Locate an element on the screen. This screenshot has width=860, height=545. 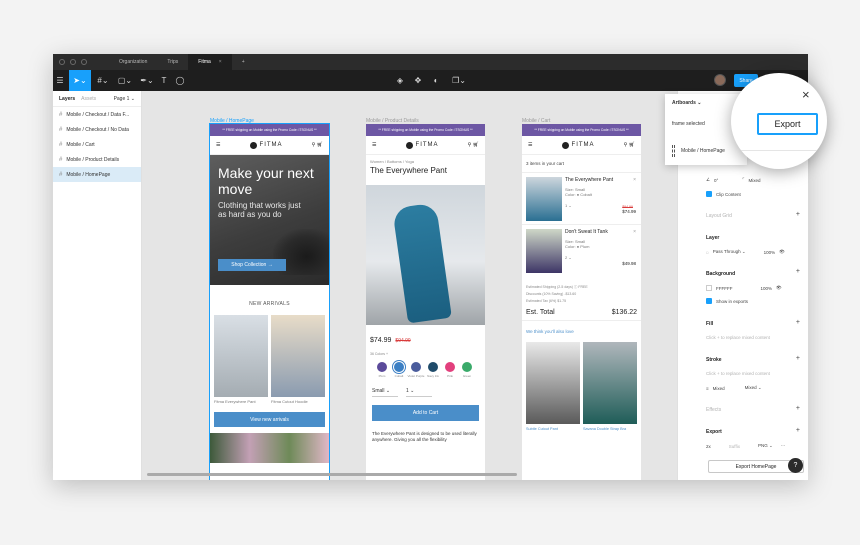
text-tool-icon: T is located at coordinates (164, 80).